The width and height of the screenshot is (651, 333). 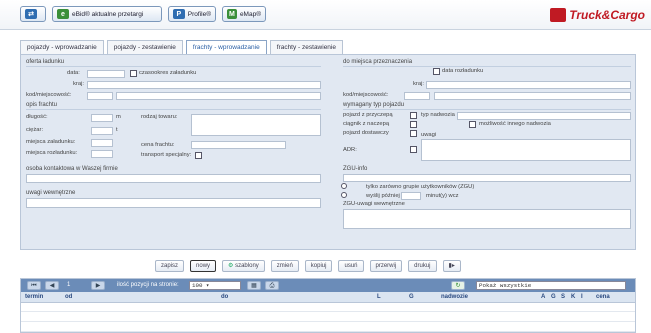 What do you see at coordinates (378, 62) in the screenshot?
I see `destination-section-title: do miejsca przeznaczenia` at bounding box center [378, 62].